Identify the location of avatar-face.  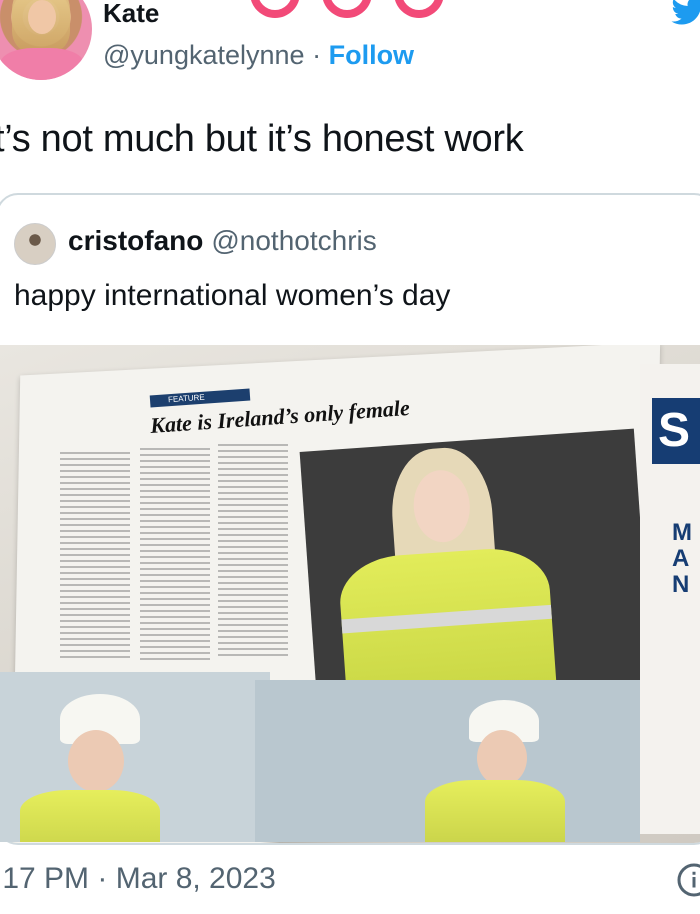
(42, 17).